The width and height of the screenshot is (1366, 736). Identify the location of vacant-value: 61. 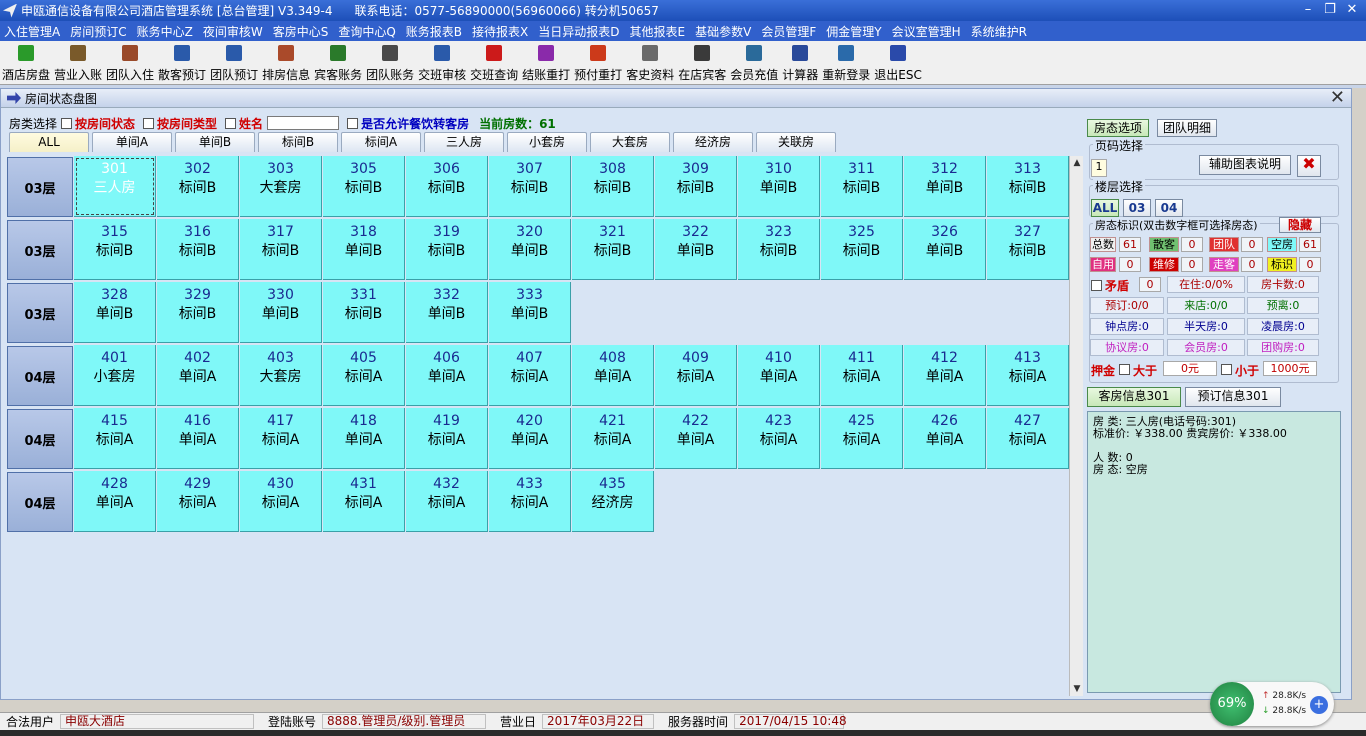
(1310, 244).